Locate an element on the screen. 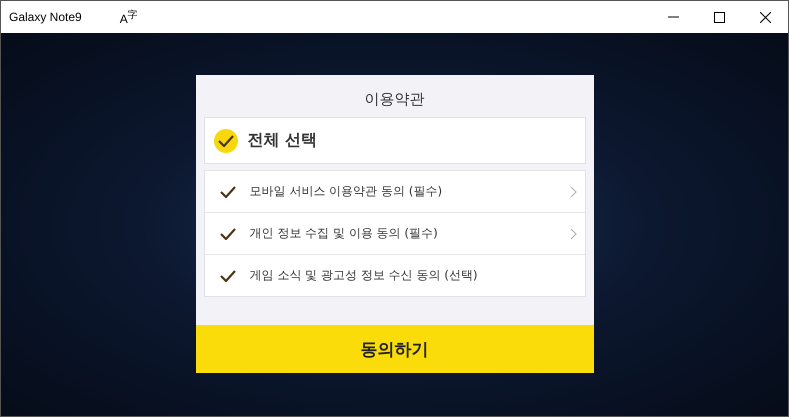 The image size is (789, 417). terms-item-label: 게임 소식 및 광고성 정보 수신 동의 (선택) is located at coordinates (364, 275).